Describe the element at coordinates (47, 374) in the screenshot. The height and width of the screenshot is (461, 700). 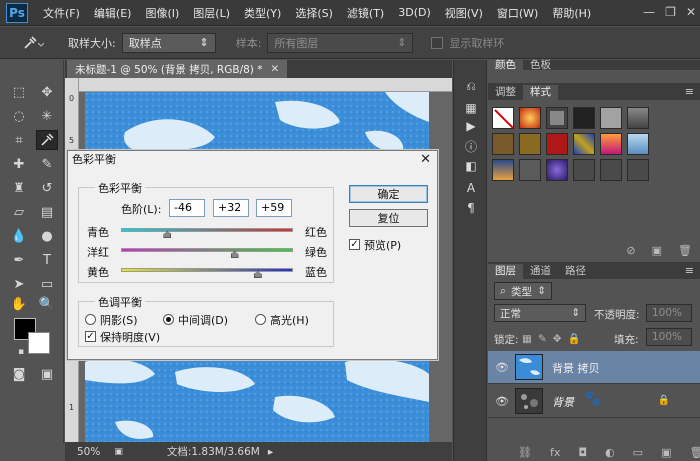
I see `screen-mode-icon: ▣` at that location.